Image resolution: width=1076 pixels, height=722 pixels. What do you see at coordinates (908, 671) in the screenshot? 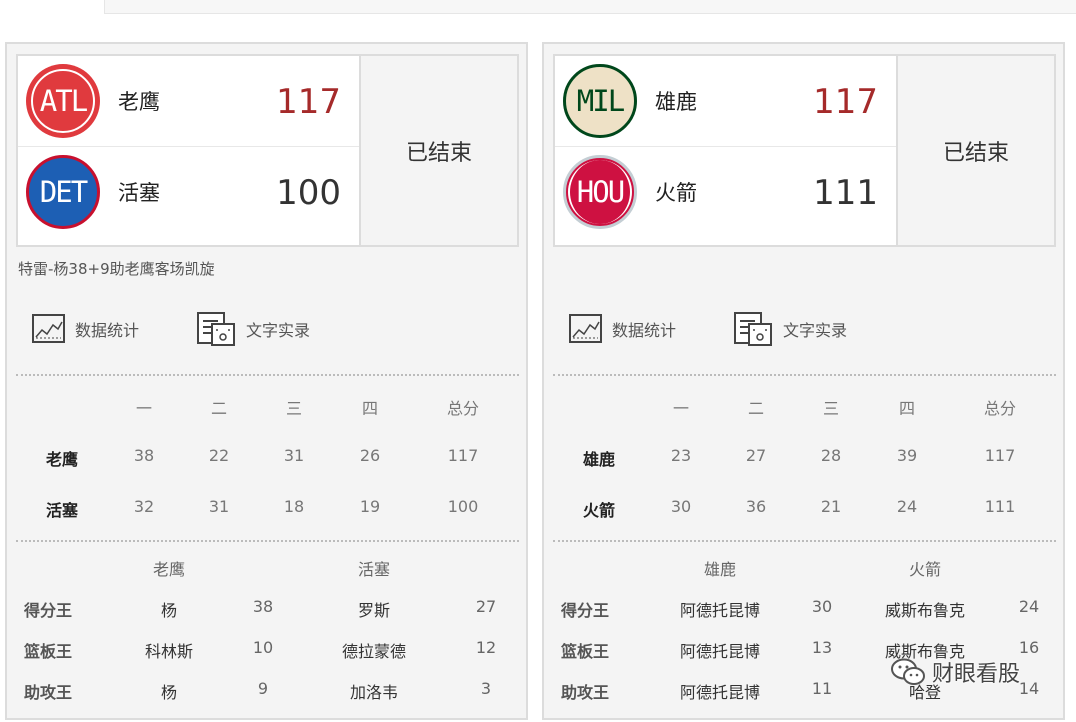
I see `wechat-icon` at bounding box center [908, 671].